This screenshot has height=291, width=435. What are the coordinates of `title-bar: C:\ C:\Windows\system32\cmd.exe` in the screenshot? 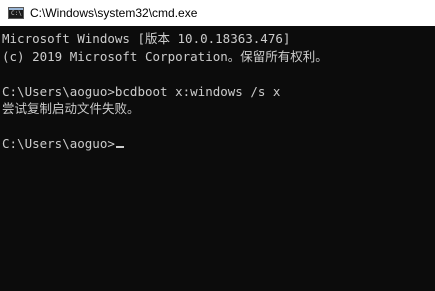 It's located at (217, 13).